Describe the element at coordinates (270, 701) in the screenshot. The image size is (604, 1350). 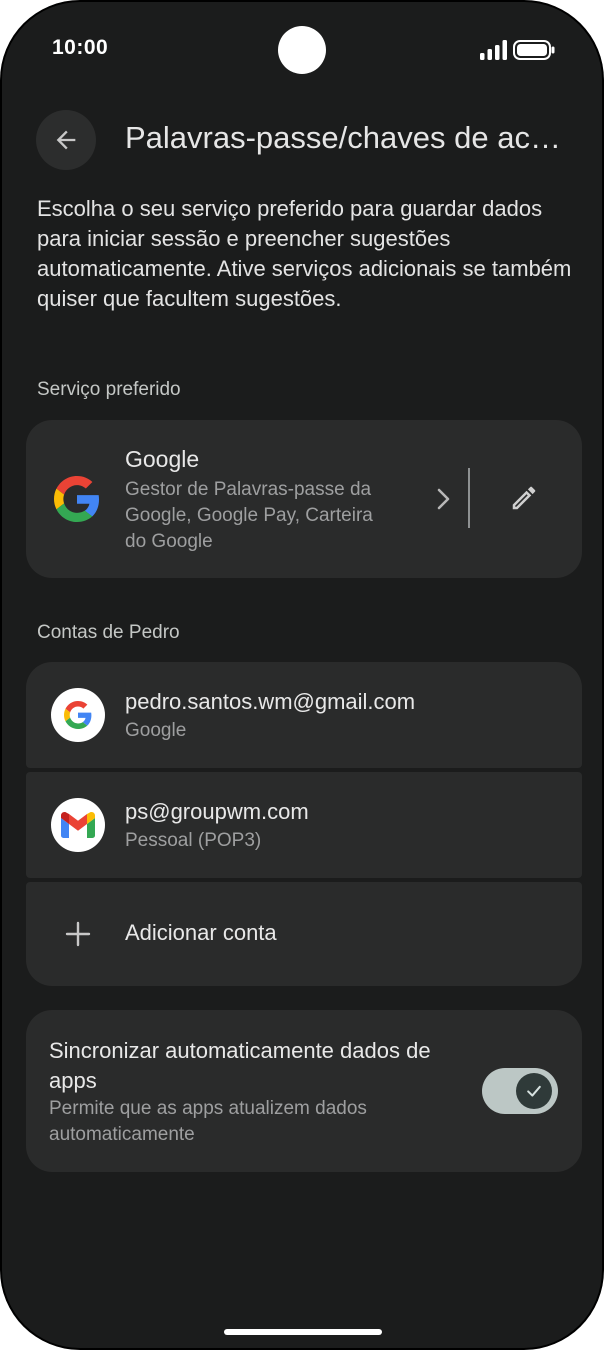
I see `account-email: pedro.santos.wm@gmail.com` at that location.